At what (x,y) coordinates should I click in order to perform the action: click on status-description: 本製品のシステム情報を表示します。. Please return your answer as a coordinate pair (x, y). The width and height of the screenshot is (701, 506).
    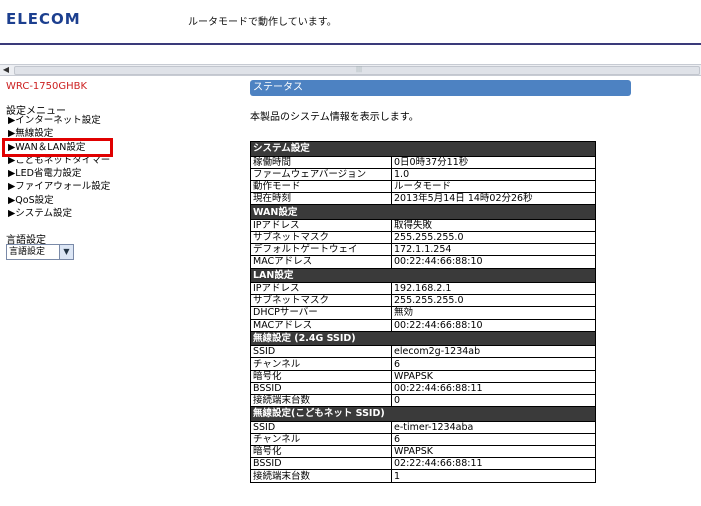
    Looking at the image, I should click on (334, 117).